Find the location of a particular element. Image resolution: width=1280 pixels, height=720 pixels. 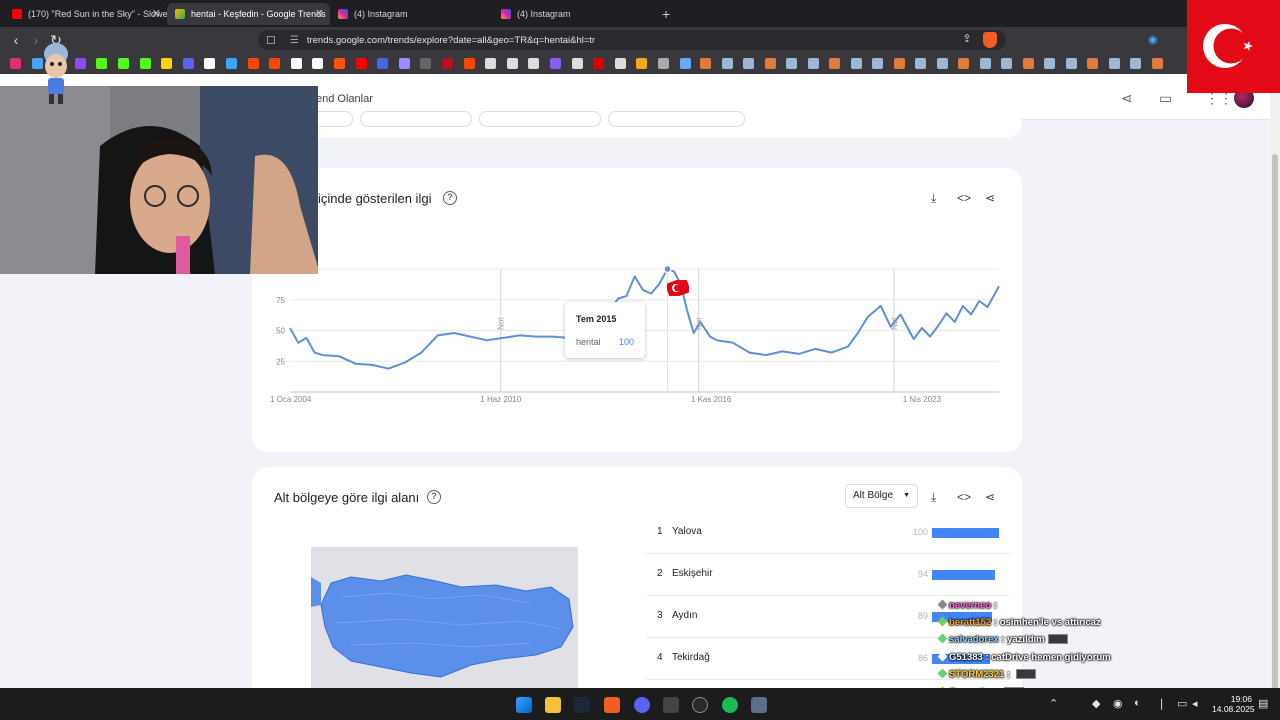

tray-app-icon: ◆ is located at coordinates (1096, 703).